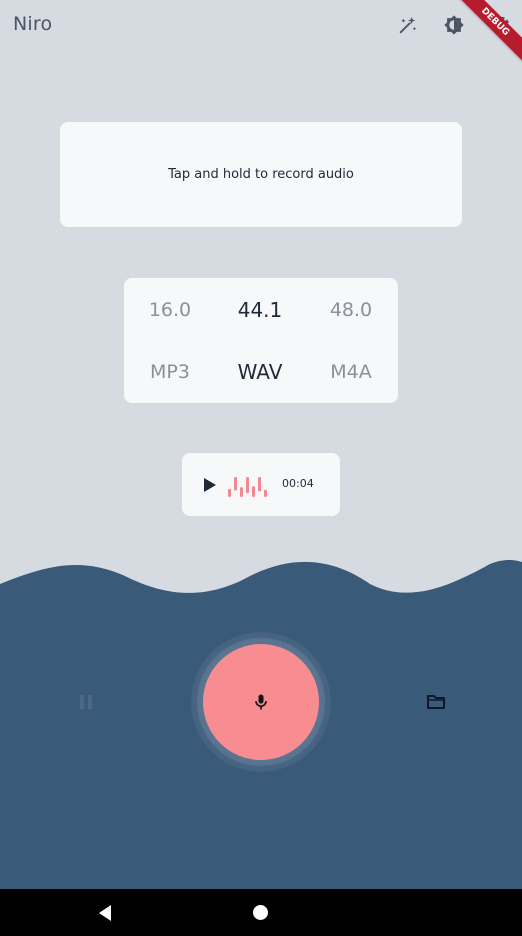 The image size is (522, 936). What do you see at coordinates (408, 25) in the screenshot?
I see `magic-wand-icon` at bounding box center [408, 25].